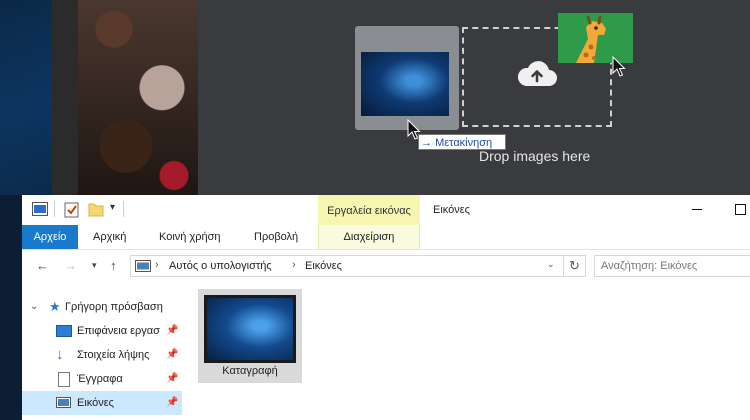  What do you see at coordinates (112, 207) in the screenshot?
I see `customize-toolbar-icon: ▾` at bounding box center [112, 207].